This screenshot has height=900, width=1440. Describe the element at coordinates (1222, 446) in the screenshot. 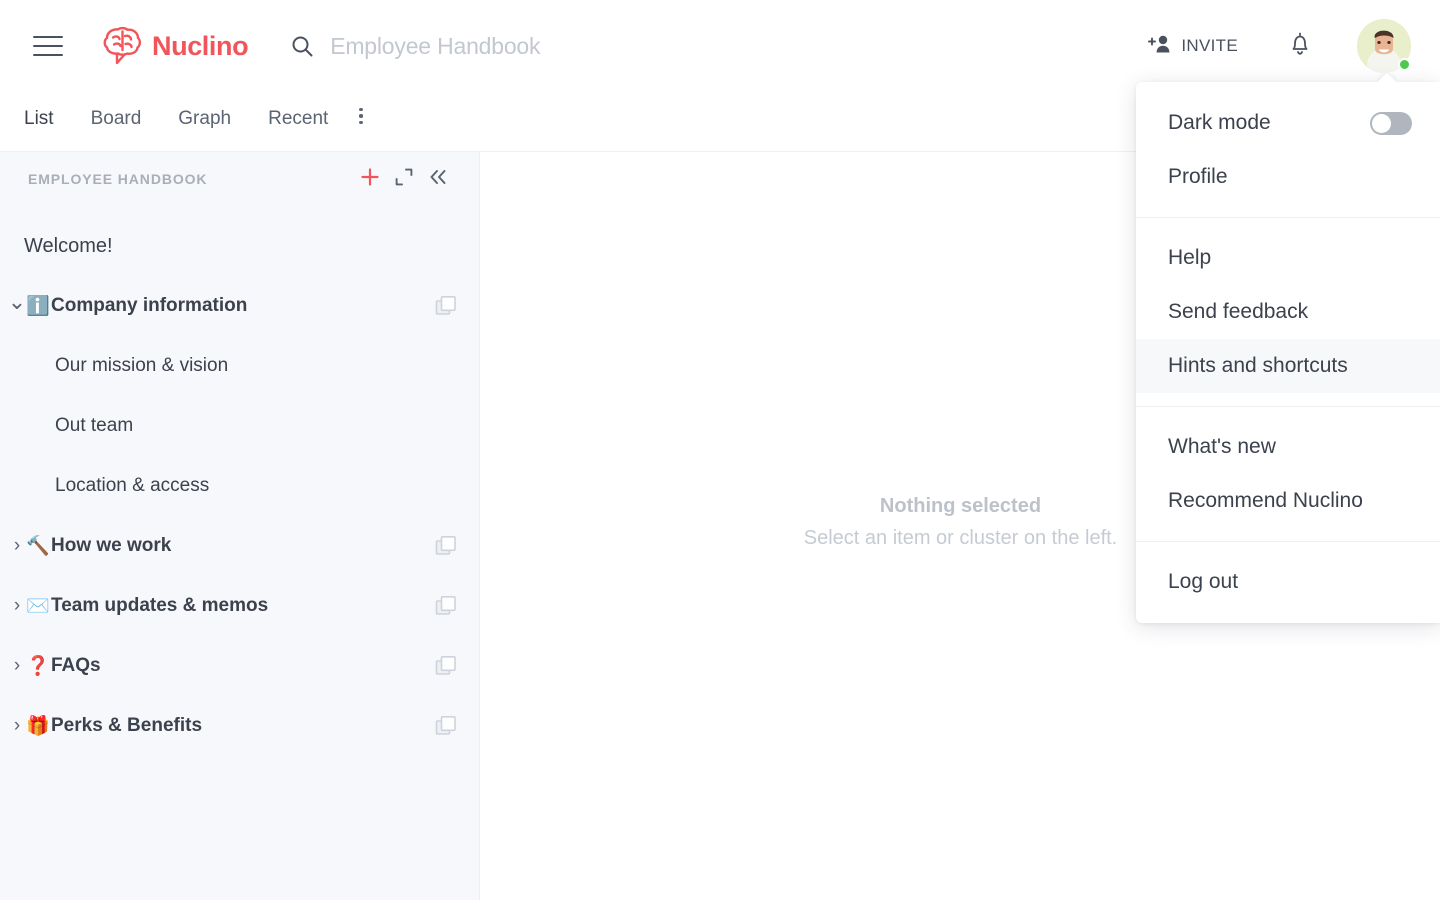

I see `menu-item-label: What's new` at that location.